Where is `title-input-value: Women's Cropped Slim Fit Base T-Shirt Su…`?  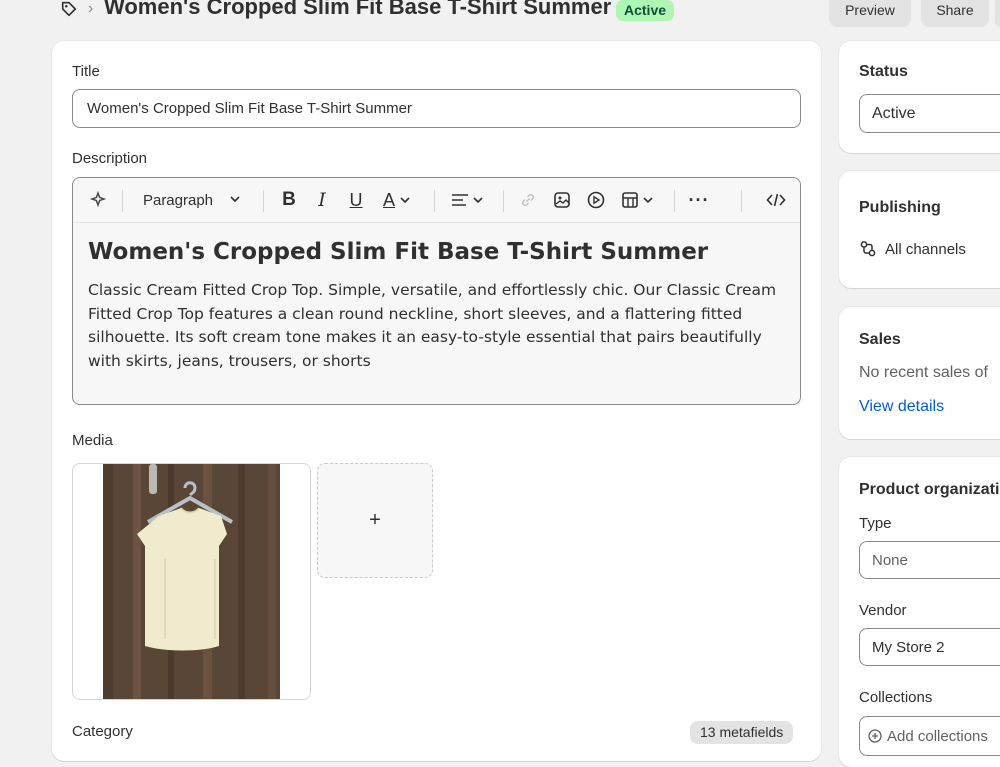
title-input-value: Women's Cropped Slim Fit Base T-Shirt Su… is located at coordinates (249, 108).